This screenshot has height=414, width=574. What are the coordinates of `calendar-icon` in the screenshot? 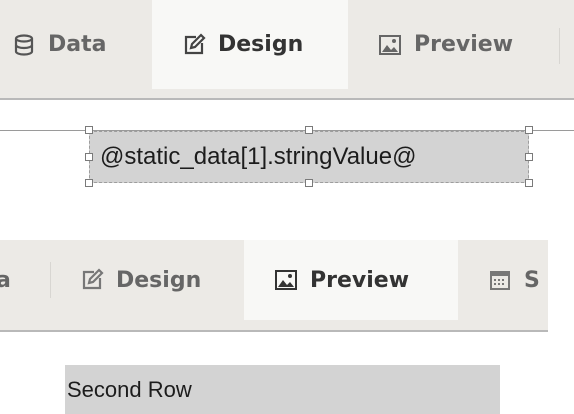 It's located at (500, 280).